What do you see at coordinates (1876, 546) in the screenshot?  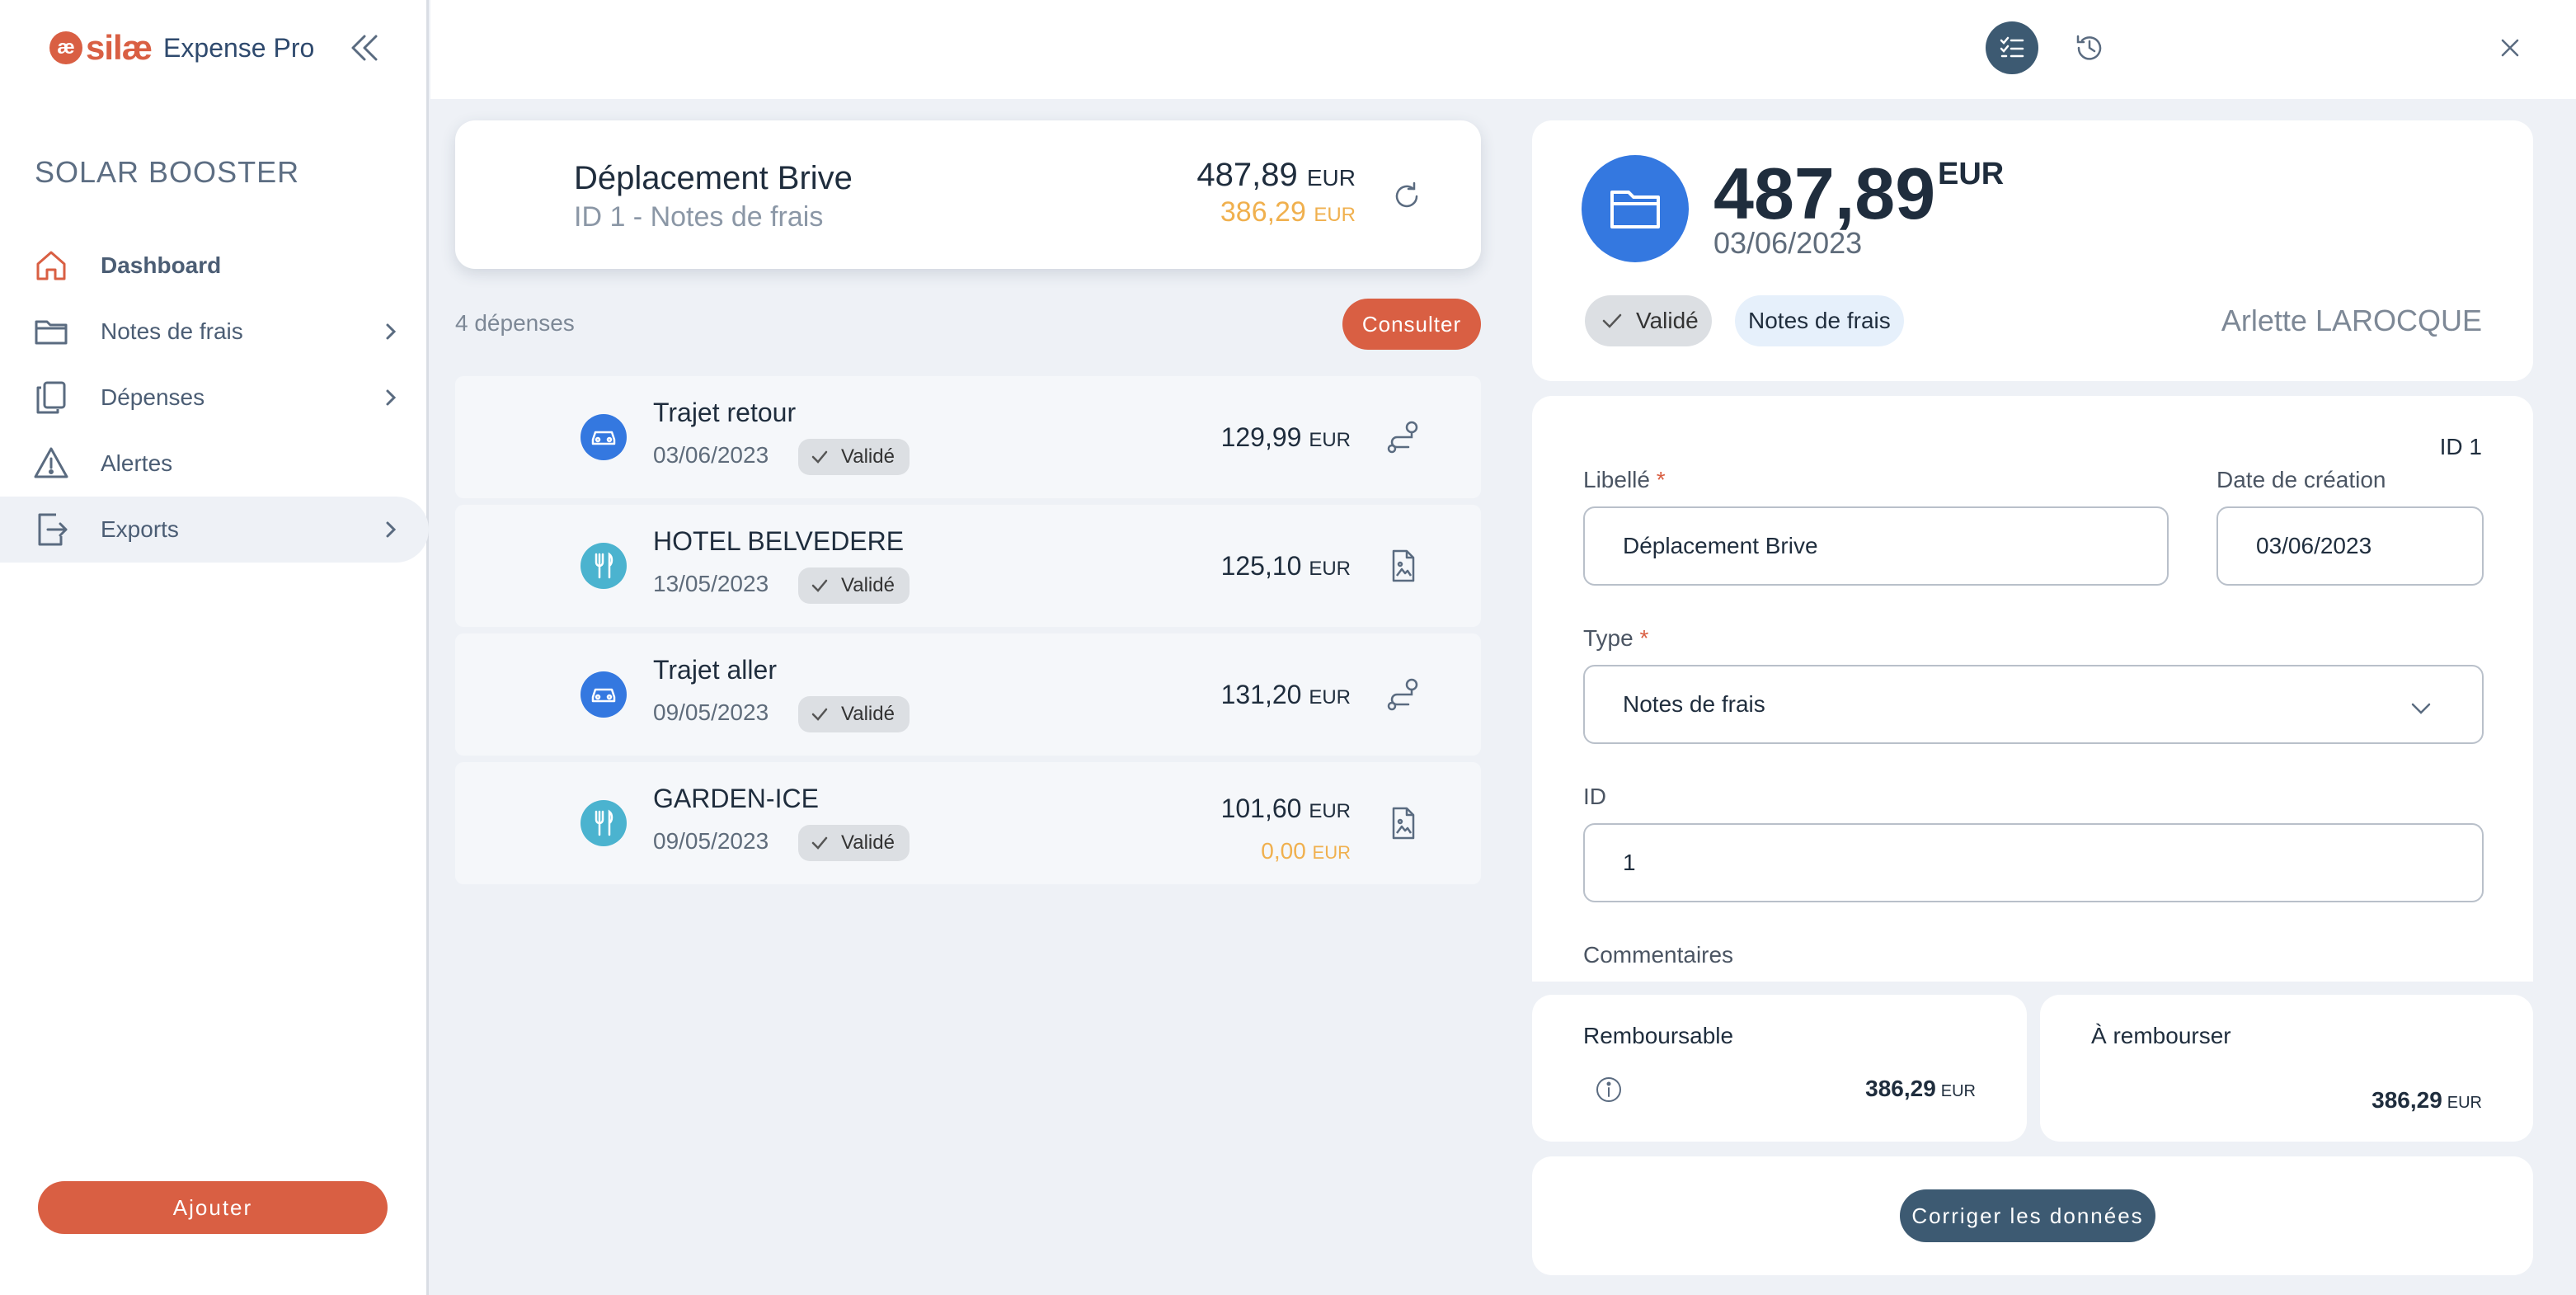 I see `libelle-field: Déplacement Brive` at bounding box center [1876, 546].